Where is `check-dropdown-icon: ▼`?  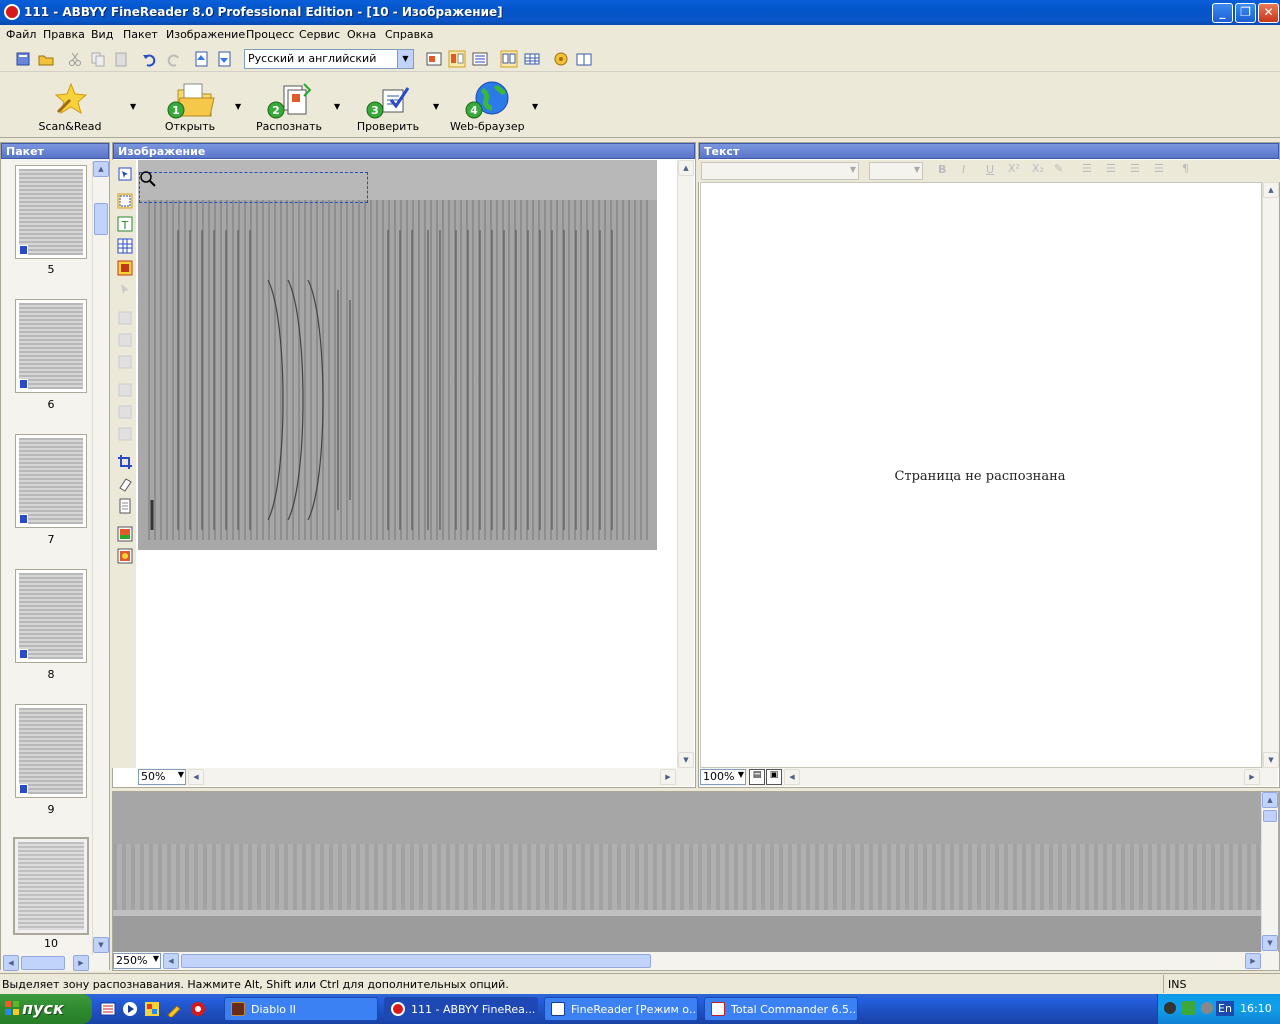
check-dropdown-icon: ▼ is located at coordinates (436, 106).